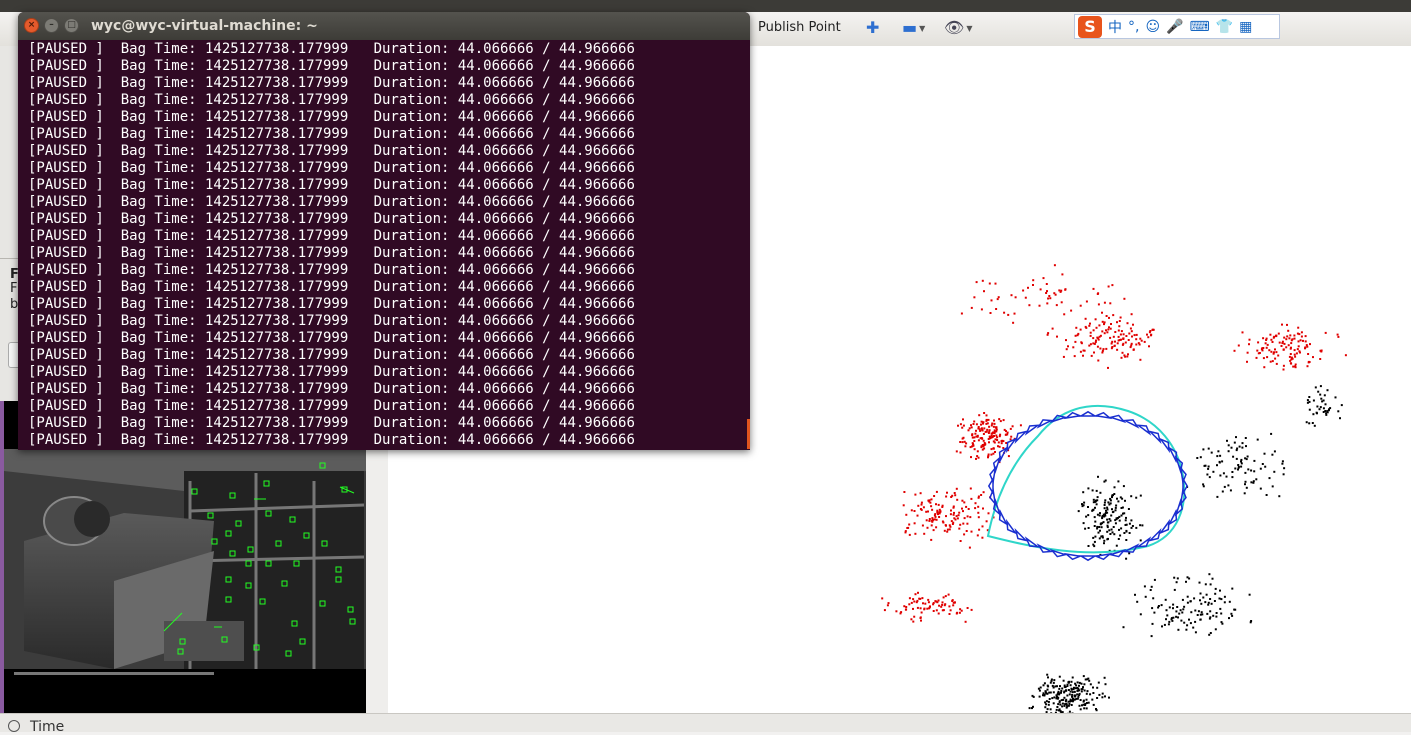 The image size is (1411, 735). I want to click on ime-toolbar: S 中 °, ☺ 🎤 ⌨ 👕 ▦, so click(1177, 26).